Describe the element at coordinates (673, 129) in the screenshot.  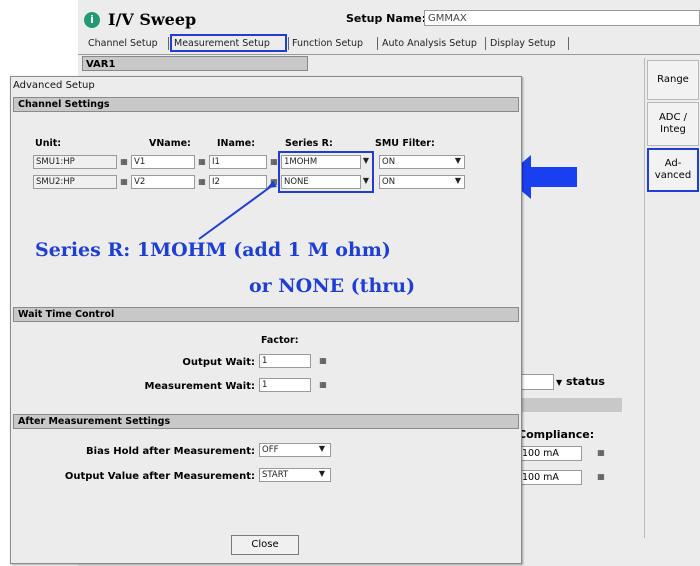
I see `adc-button-label-line2: Integ` at that location.